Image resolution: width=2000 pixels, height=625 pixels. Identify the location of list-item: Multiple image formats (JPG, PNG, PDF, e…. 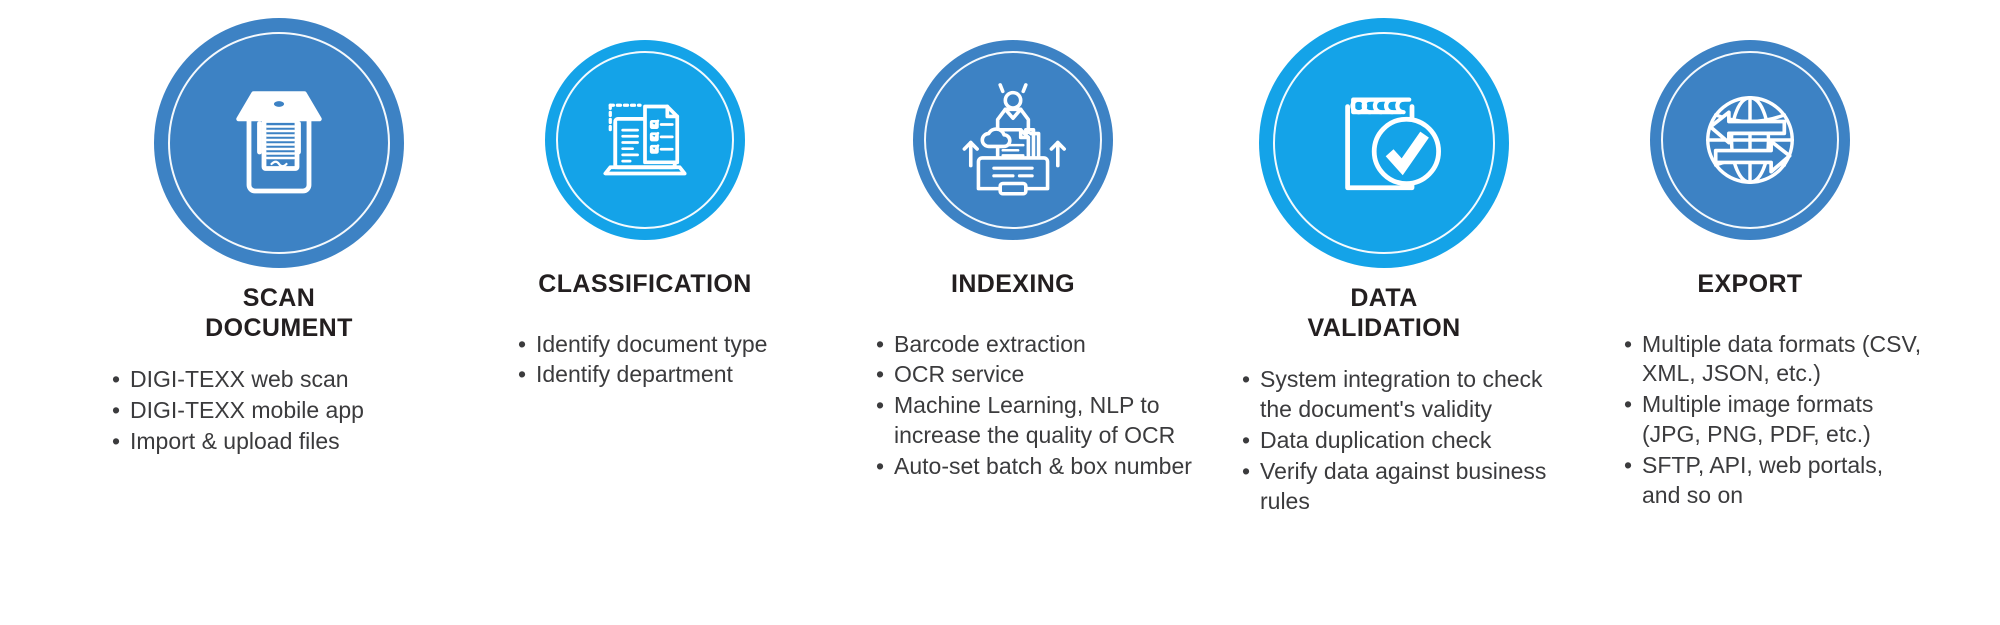
(1775, 420).